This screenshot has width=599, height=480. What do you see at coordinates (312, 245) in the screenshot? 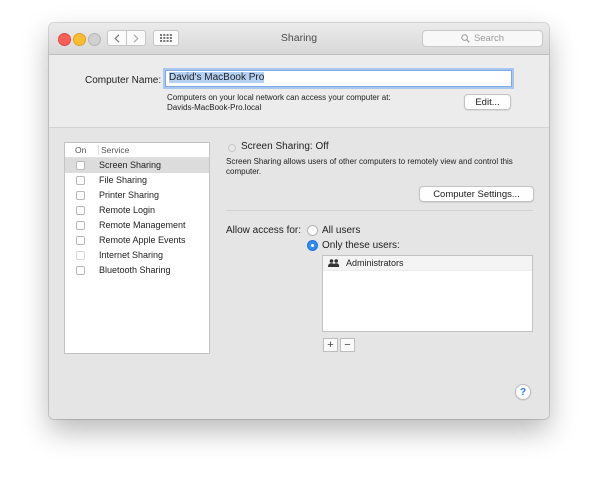
I see `only-these-users-radio` at bounding box center [312, 245].